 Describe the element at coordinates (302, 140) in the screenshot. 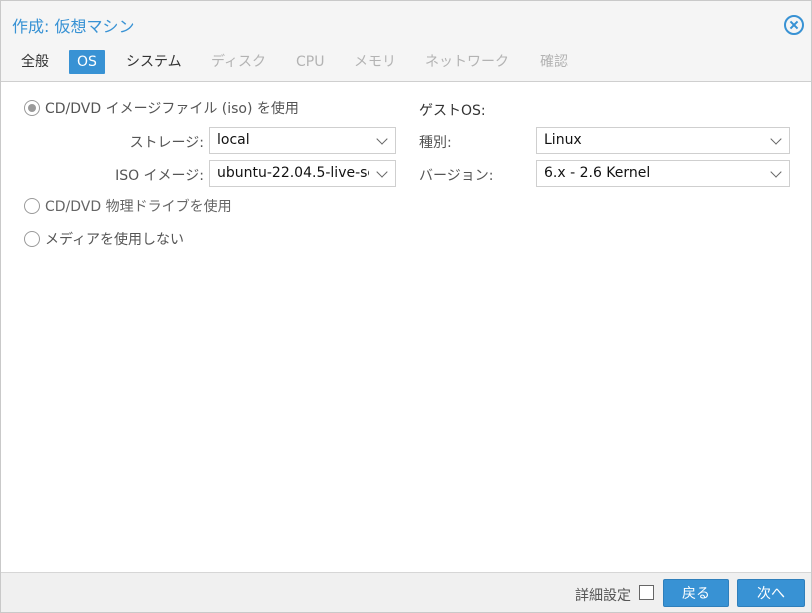

I see `storage-select: local` at that location.